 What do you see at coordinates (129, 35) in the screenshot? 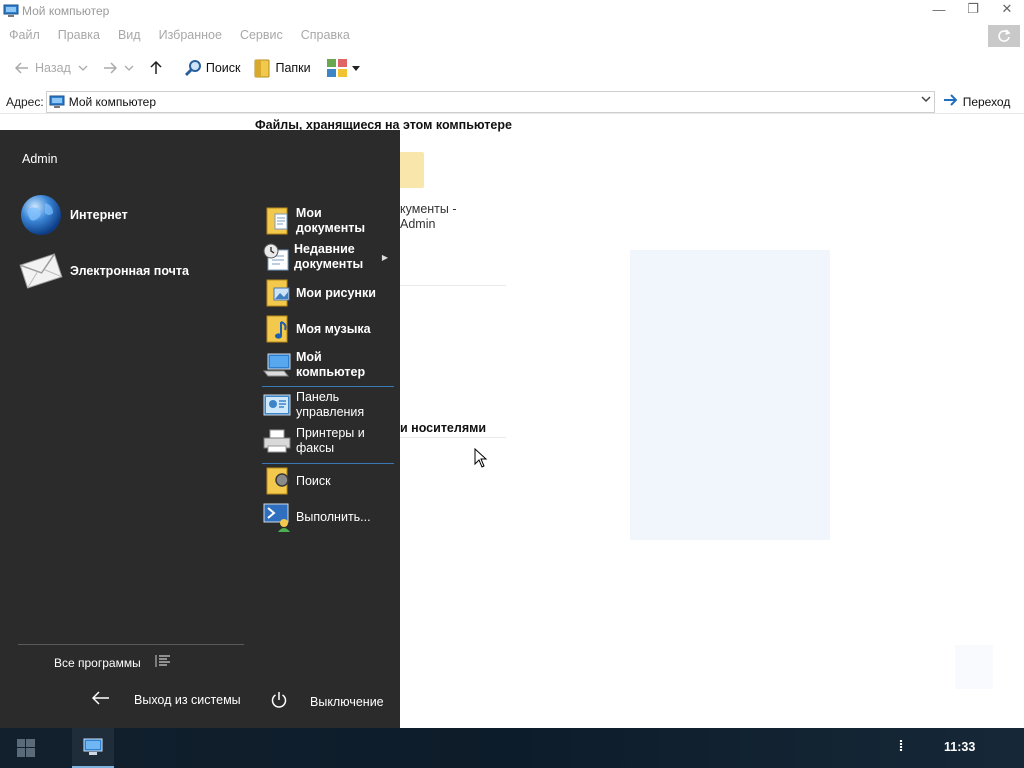
I see `menu-view: Вид` at bounding box center [129, 35].